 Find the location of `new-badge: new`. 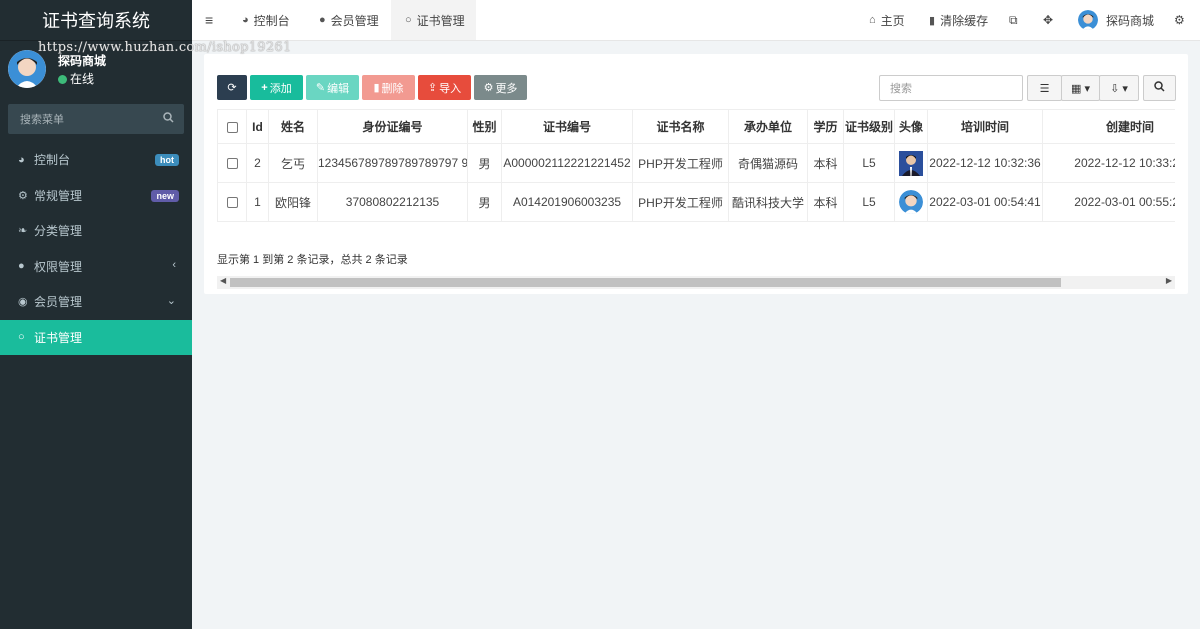

new-badge: new is located at coordinates (165, 195).